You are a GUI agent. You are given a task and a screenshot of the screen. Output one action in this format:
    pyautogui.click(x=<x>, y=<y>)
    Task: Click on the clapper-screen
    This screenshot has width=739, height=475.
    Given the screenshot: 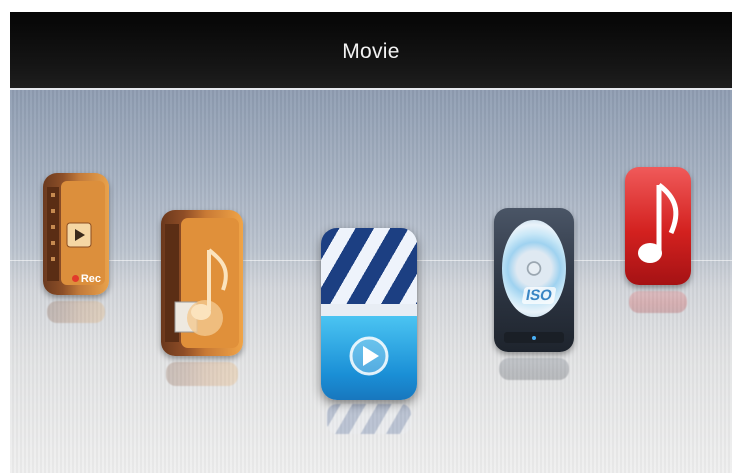 What is the action you would take?
    pyautogui.click(x=369, y=357)
    